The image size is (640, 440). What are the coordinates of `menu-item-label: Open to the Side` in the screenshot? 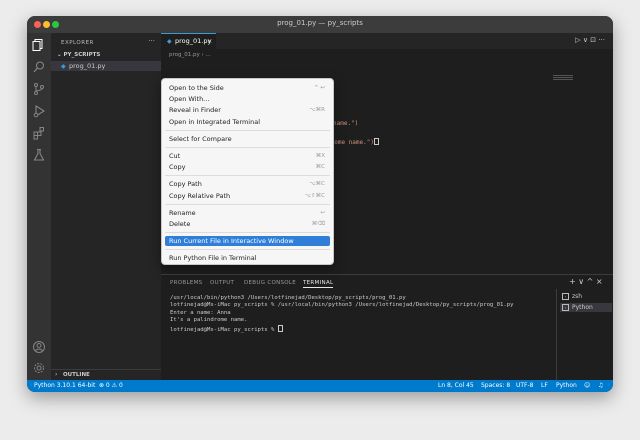 It's located at (196, 88).